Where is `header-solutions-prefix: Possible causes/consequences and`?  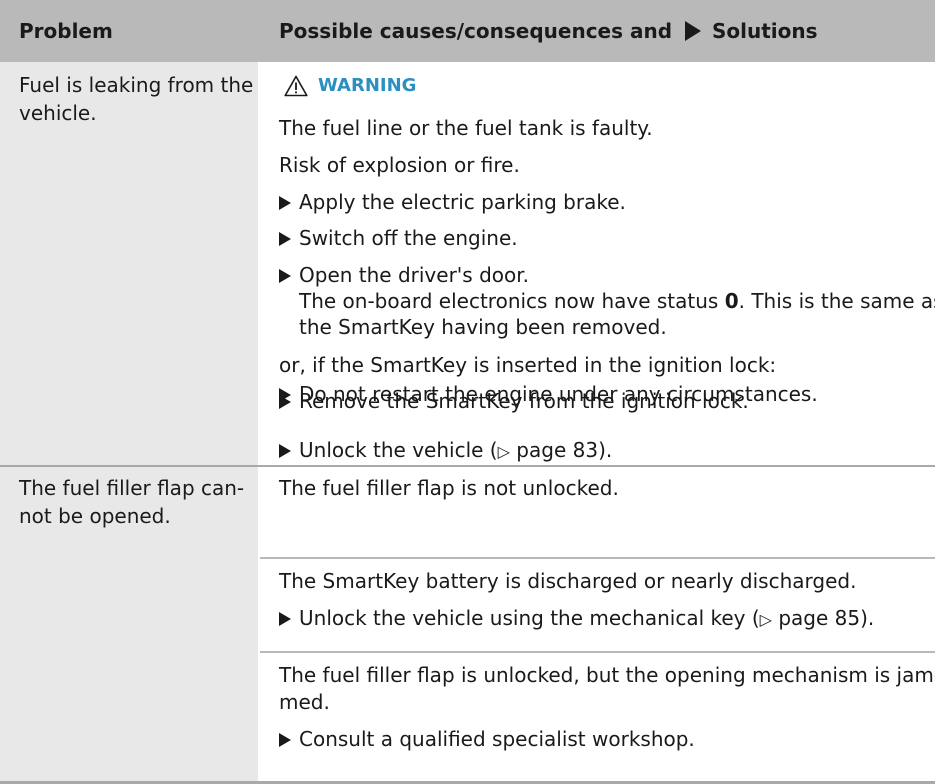 header-solutions-prefix: Possible causes/consequences and is located at coordinates (476, 31).